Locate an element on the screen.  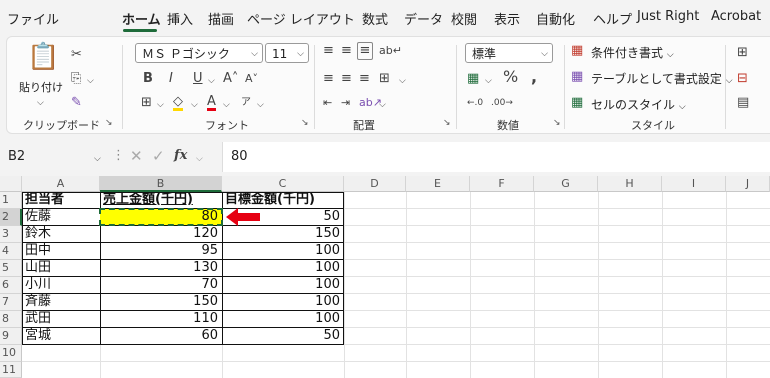
menu-home: ホーム is located at coordinates (141, 18).